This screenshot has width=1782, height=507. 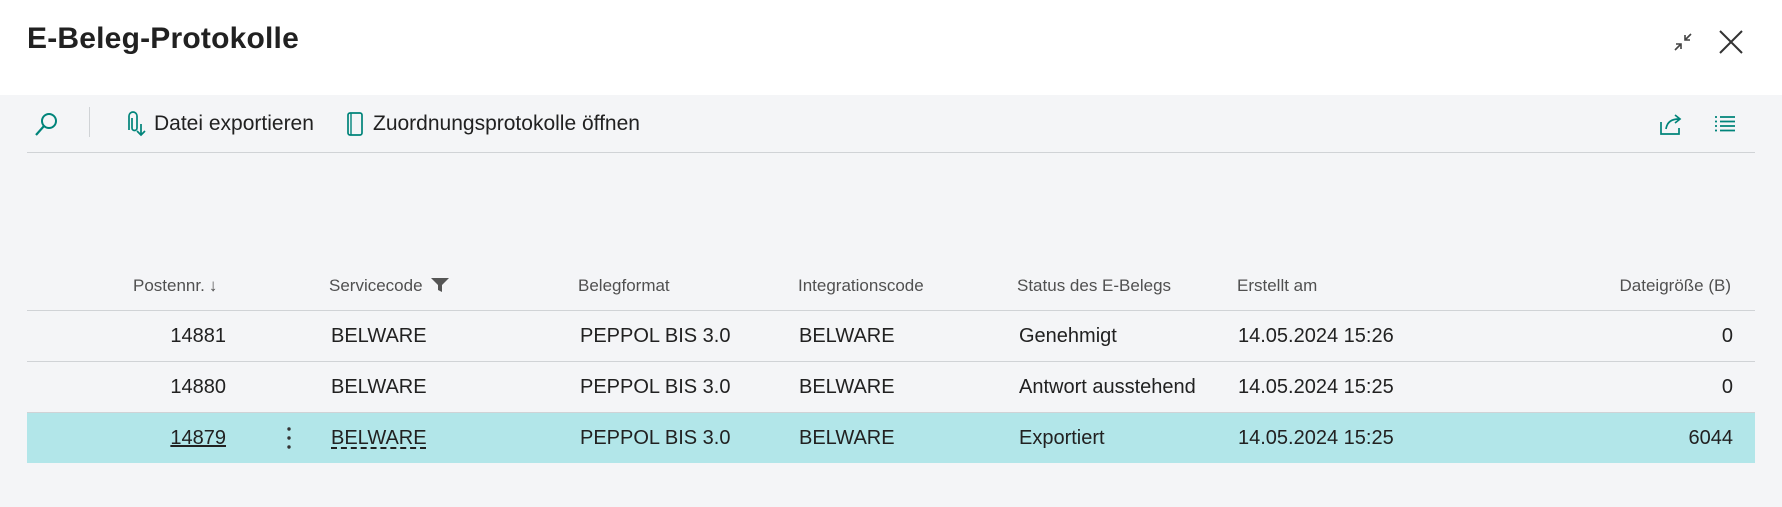 What do you see at coordinates (1675, 286) in the screenshot?
I see `column-header-file-size: Dateigröße (B)` at bounding box center [1675, 286].